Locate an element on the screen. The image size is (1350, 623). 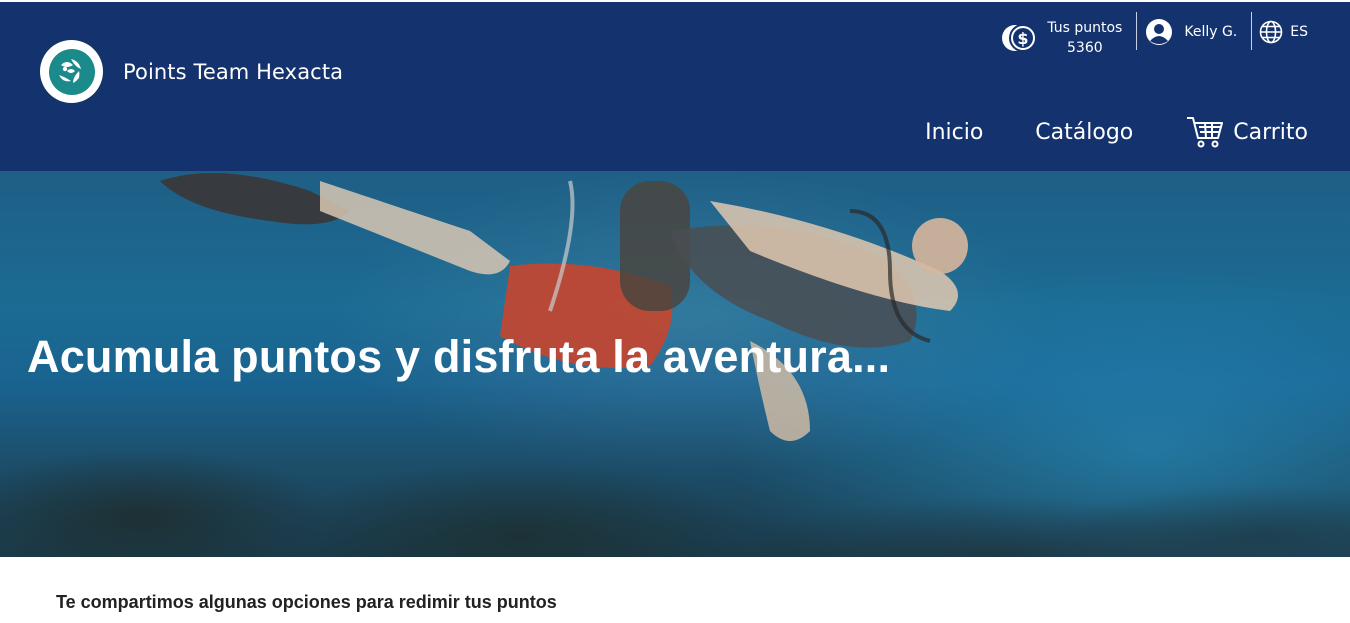
main-nav: Inicio Catálogo Carrito is located at coordinates (1116, 132).